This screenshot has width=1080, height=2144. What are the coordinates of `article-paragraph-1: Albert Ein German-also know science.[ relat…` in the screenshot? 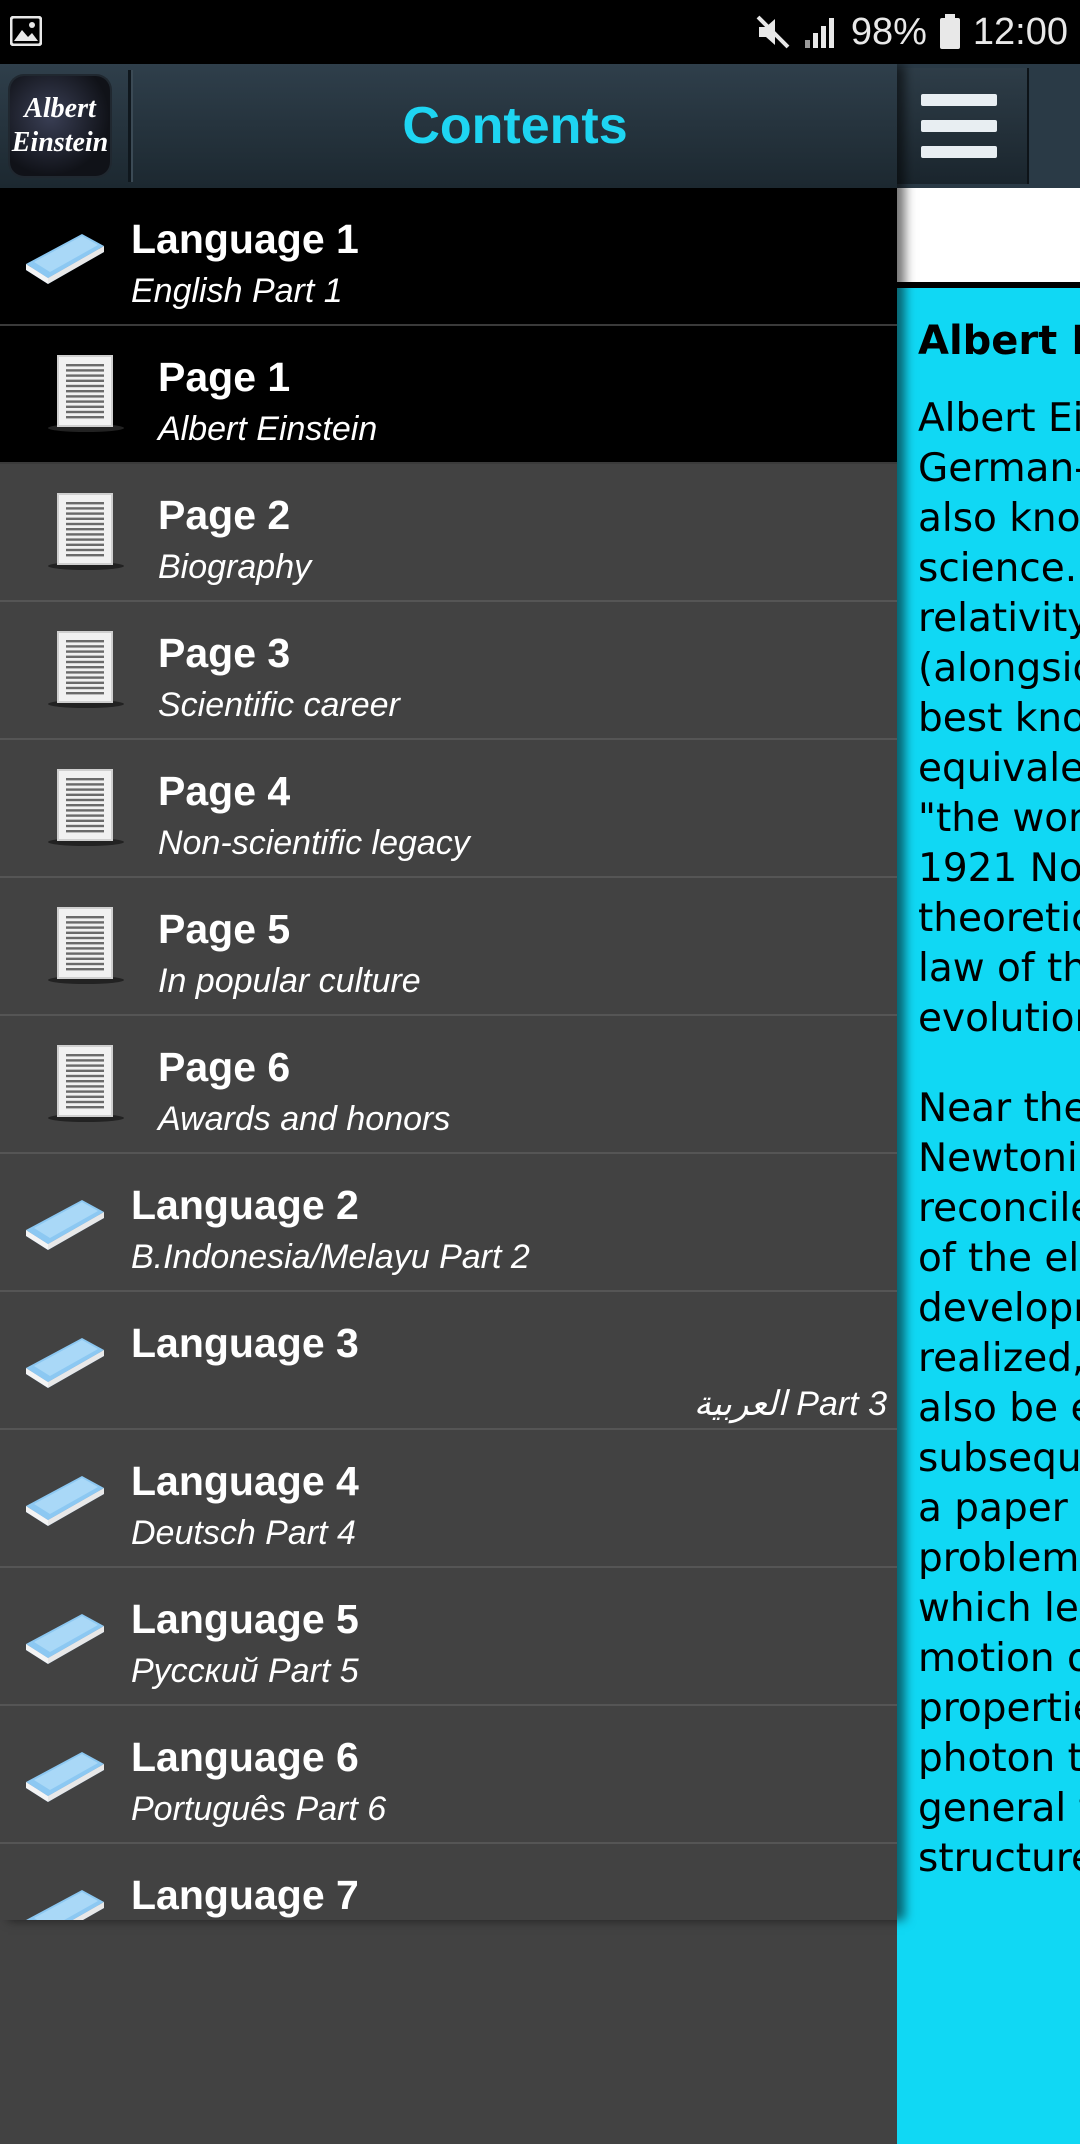 It's located at (999, 719).